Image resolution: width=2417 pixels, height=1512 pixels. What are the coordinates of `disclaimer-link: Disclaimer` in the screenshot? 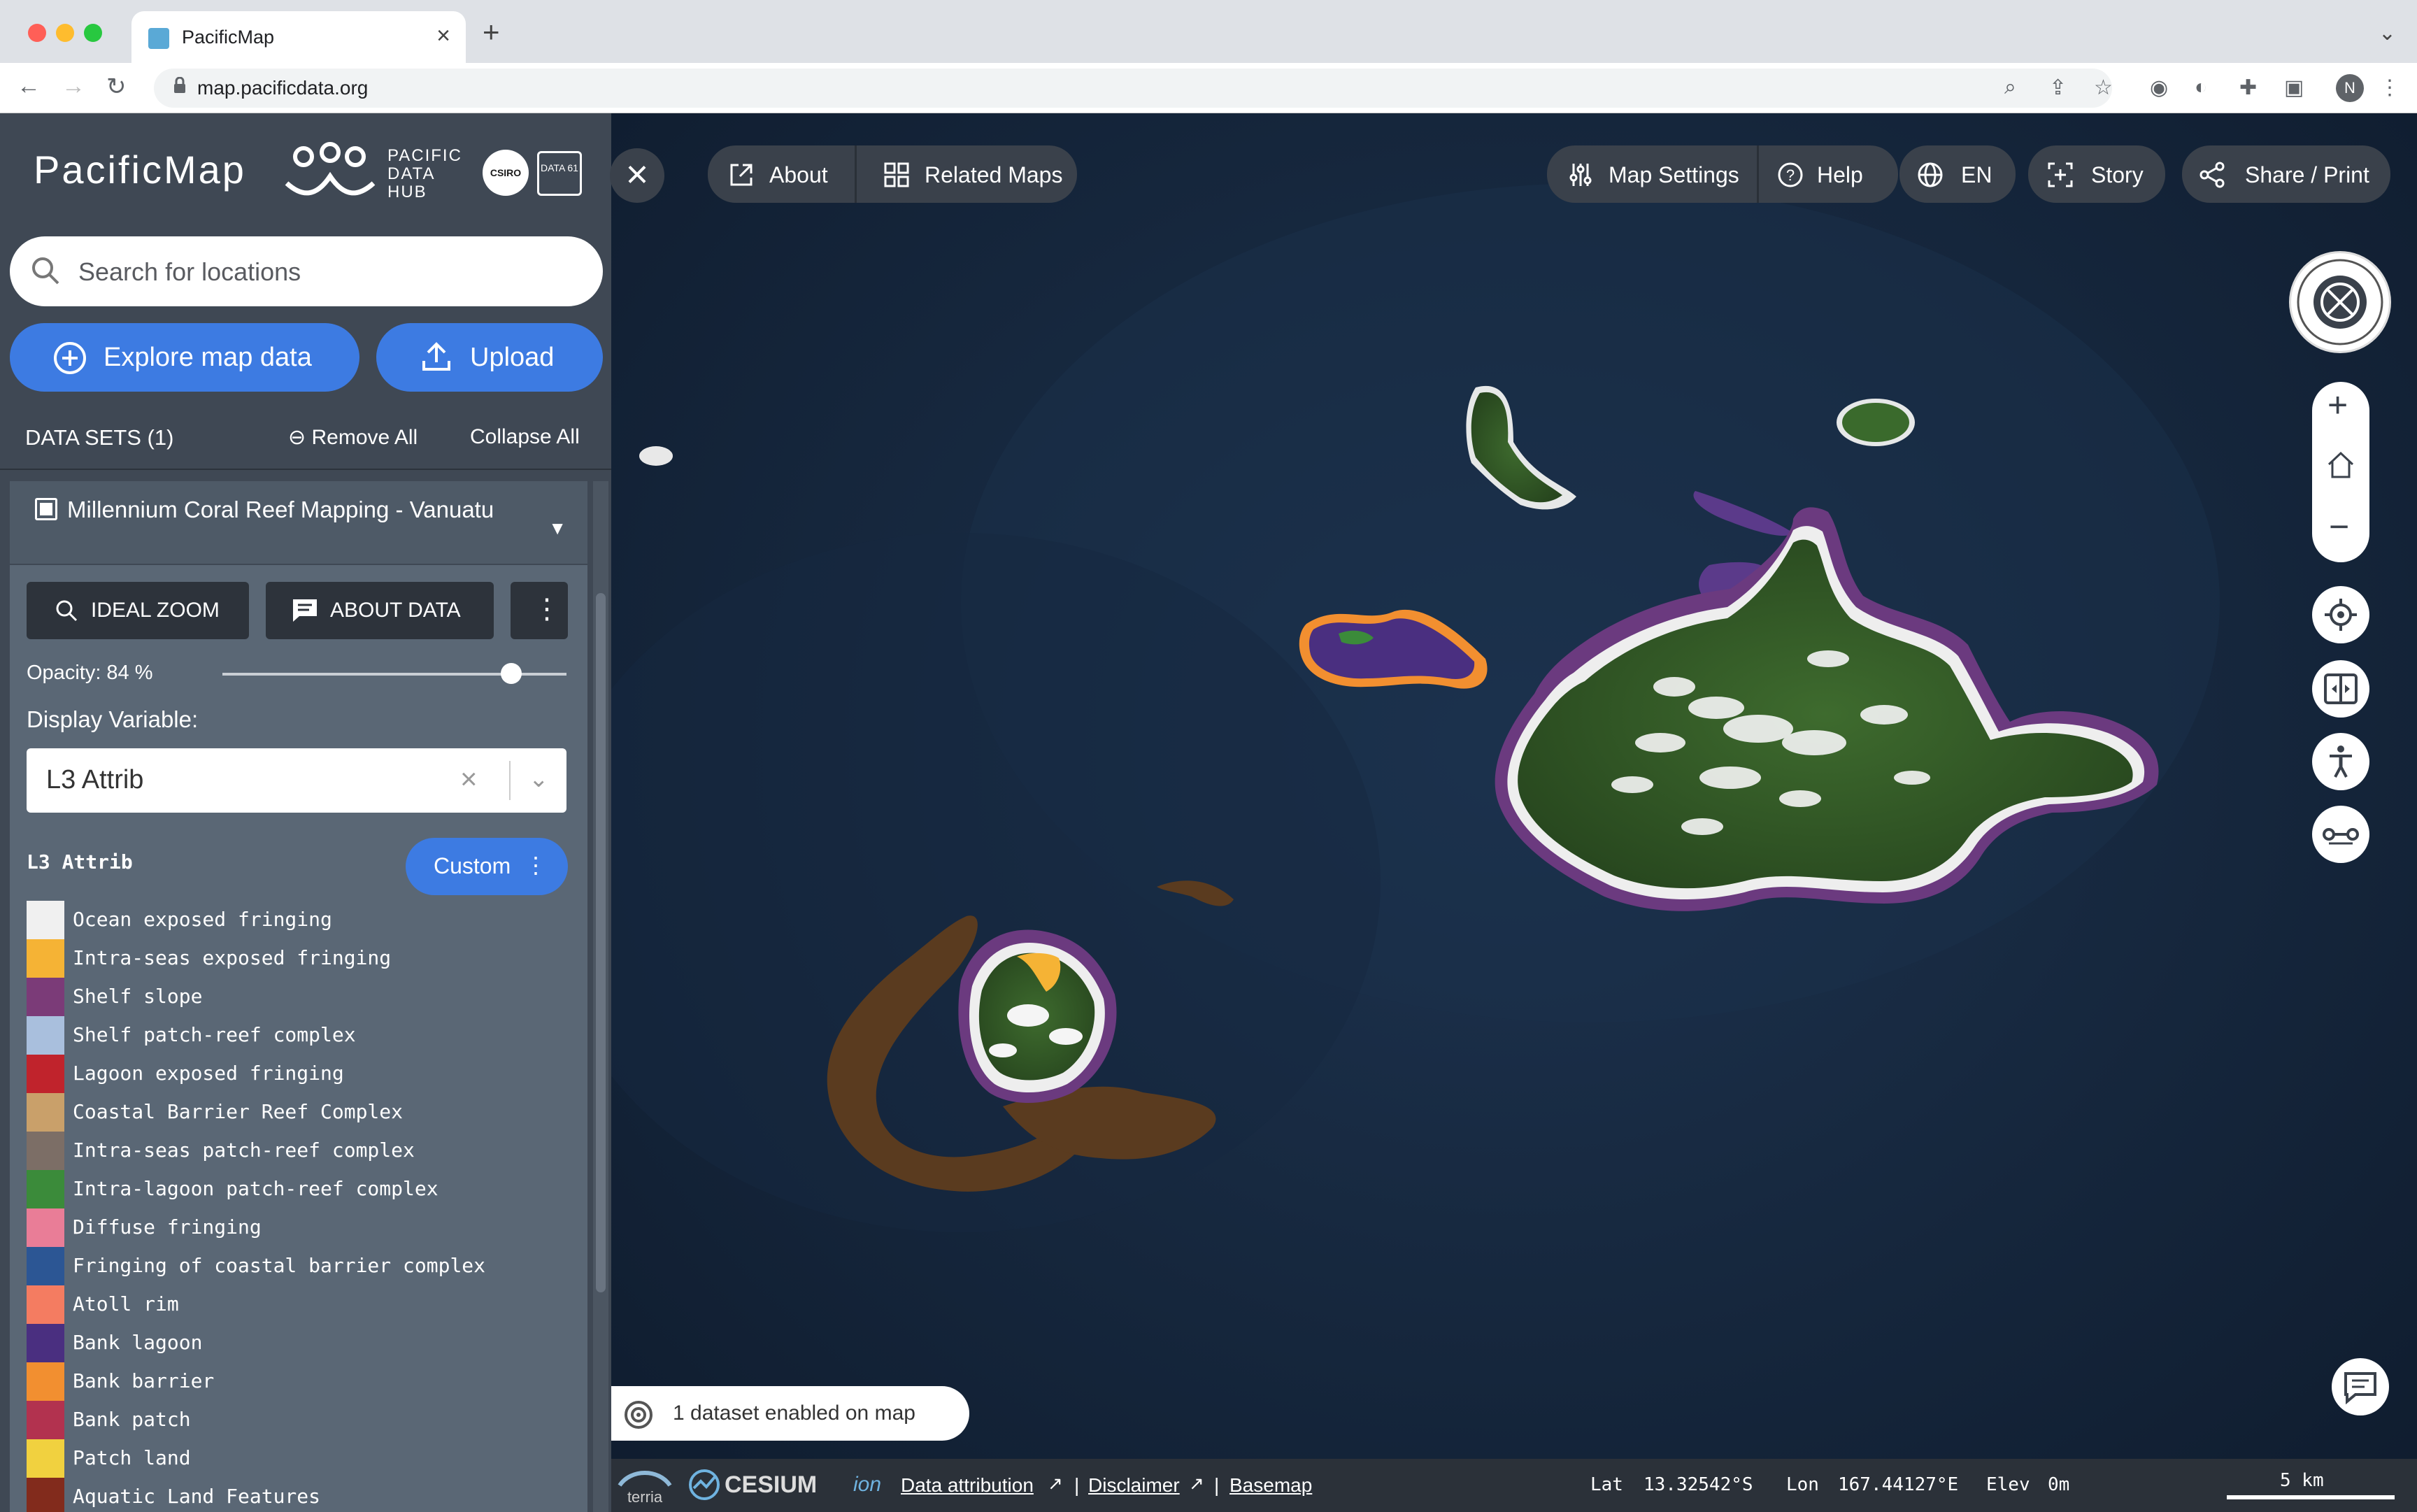 It's located at (1134, 1485).